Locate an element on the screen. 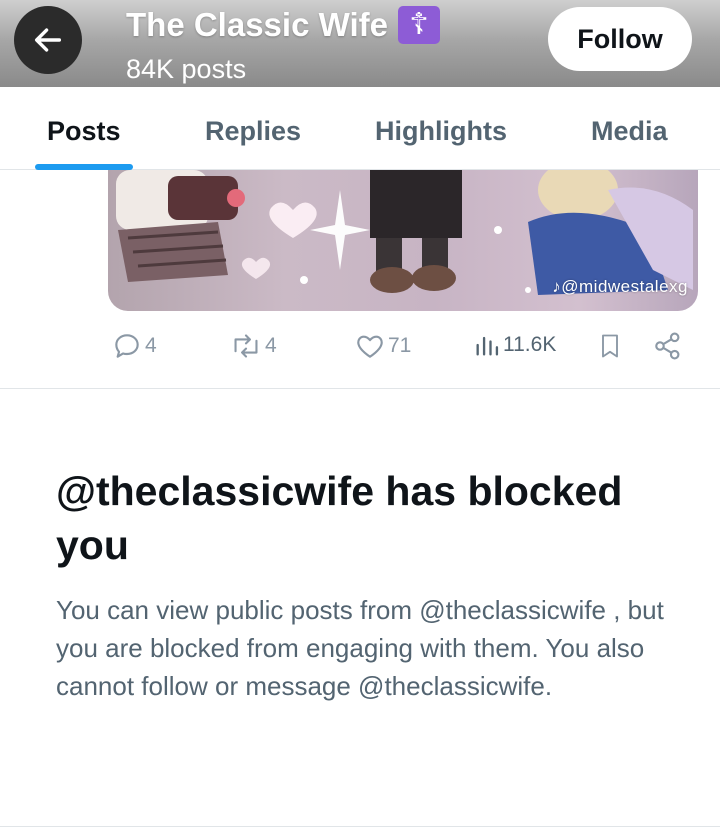 The image size is (720, 833). post-count: 84K posts is located at coordinates (186, 69).